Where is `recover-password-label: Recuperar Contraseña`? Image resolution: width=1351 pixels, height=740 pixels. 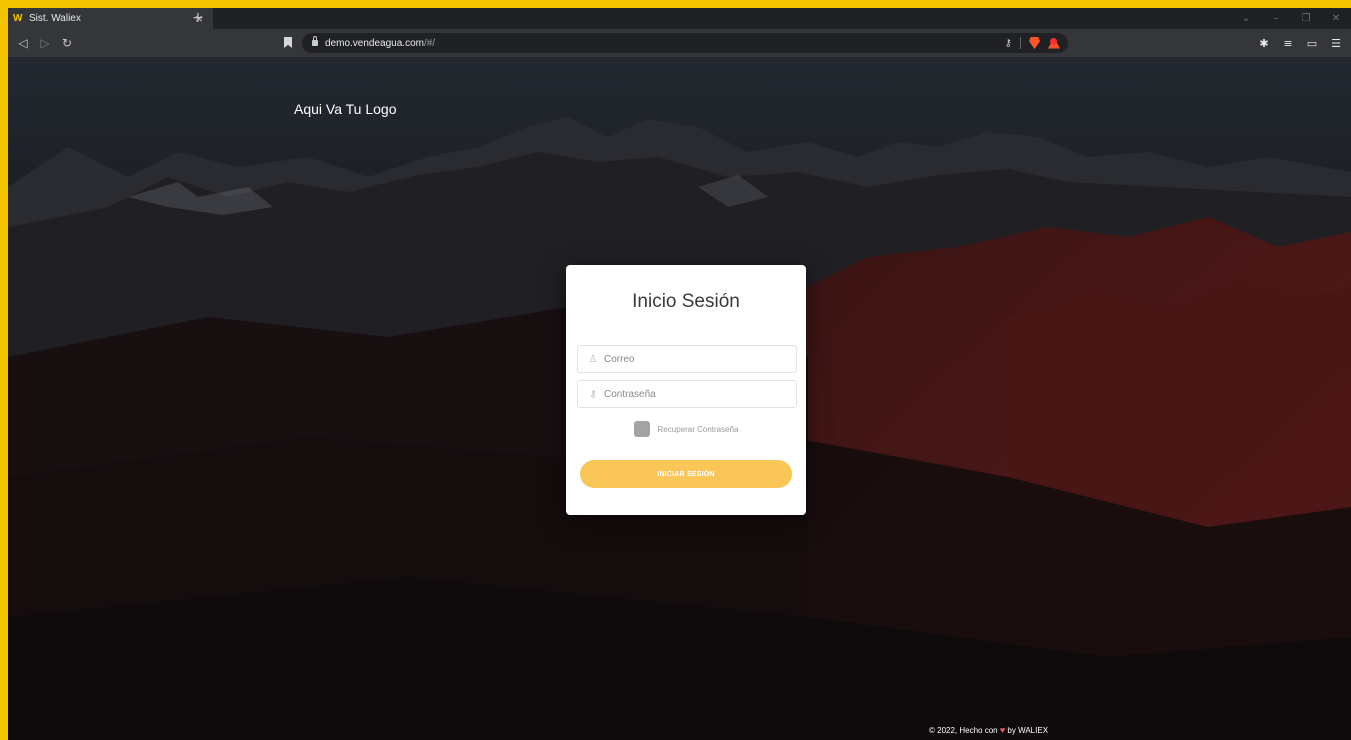
recover-password-label: Recuperar Contraseña is located at coordinates (698, 429).